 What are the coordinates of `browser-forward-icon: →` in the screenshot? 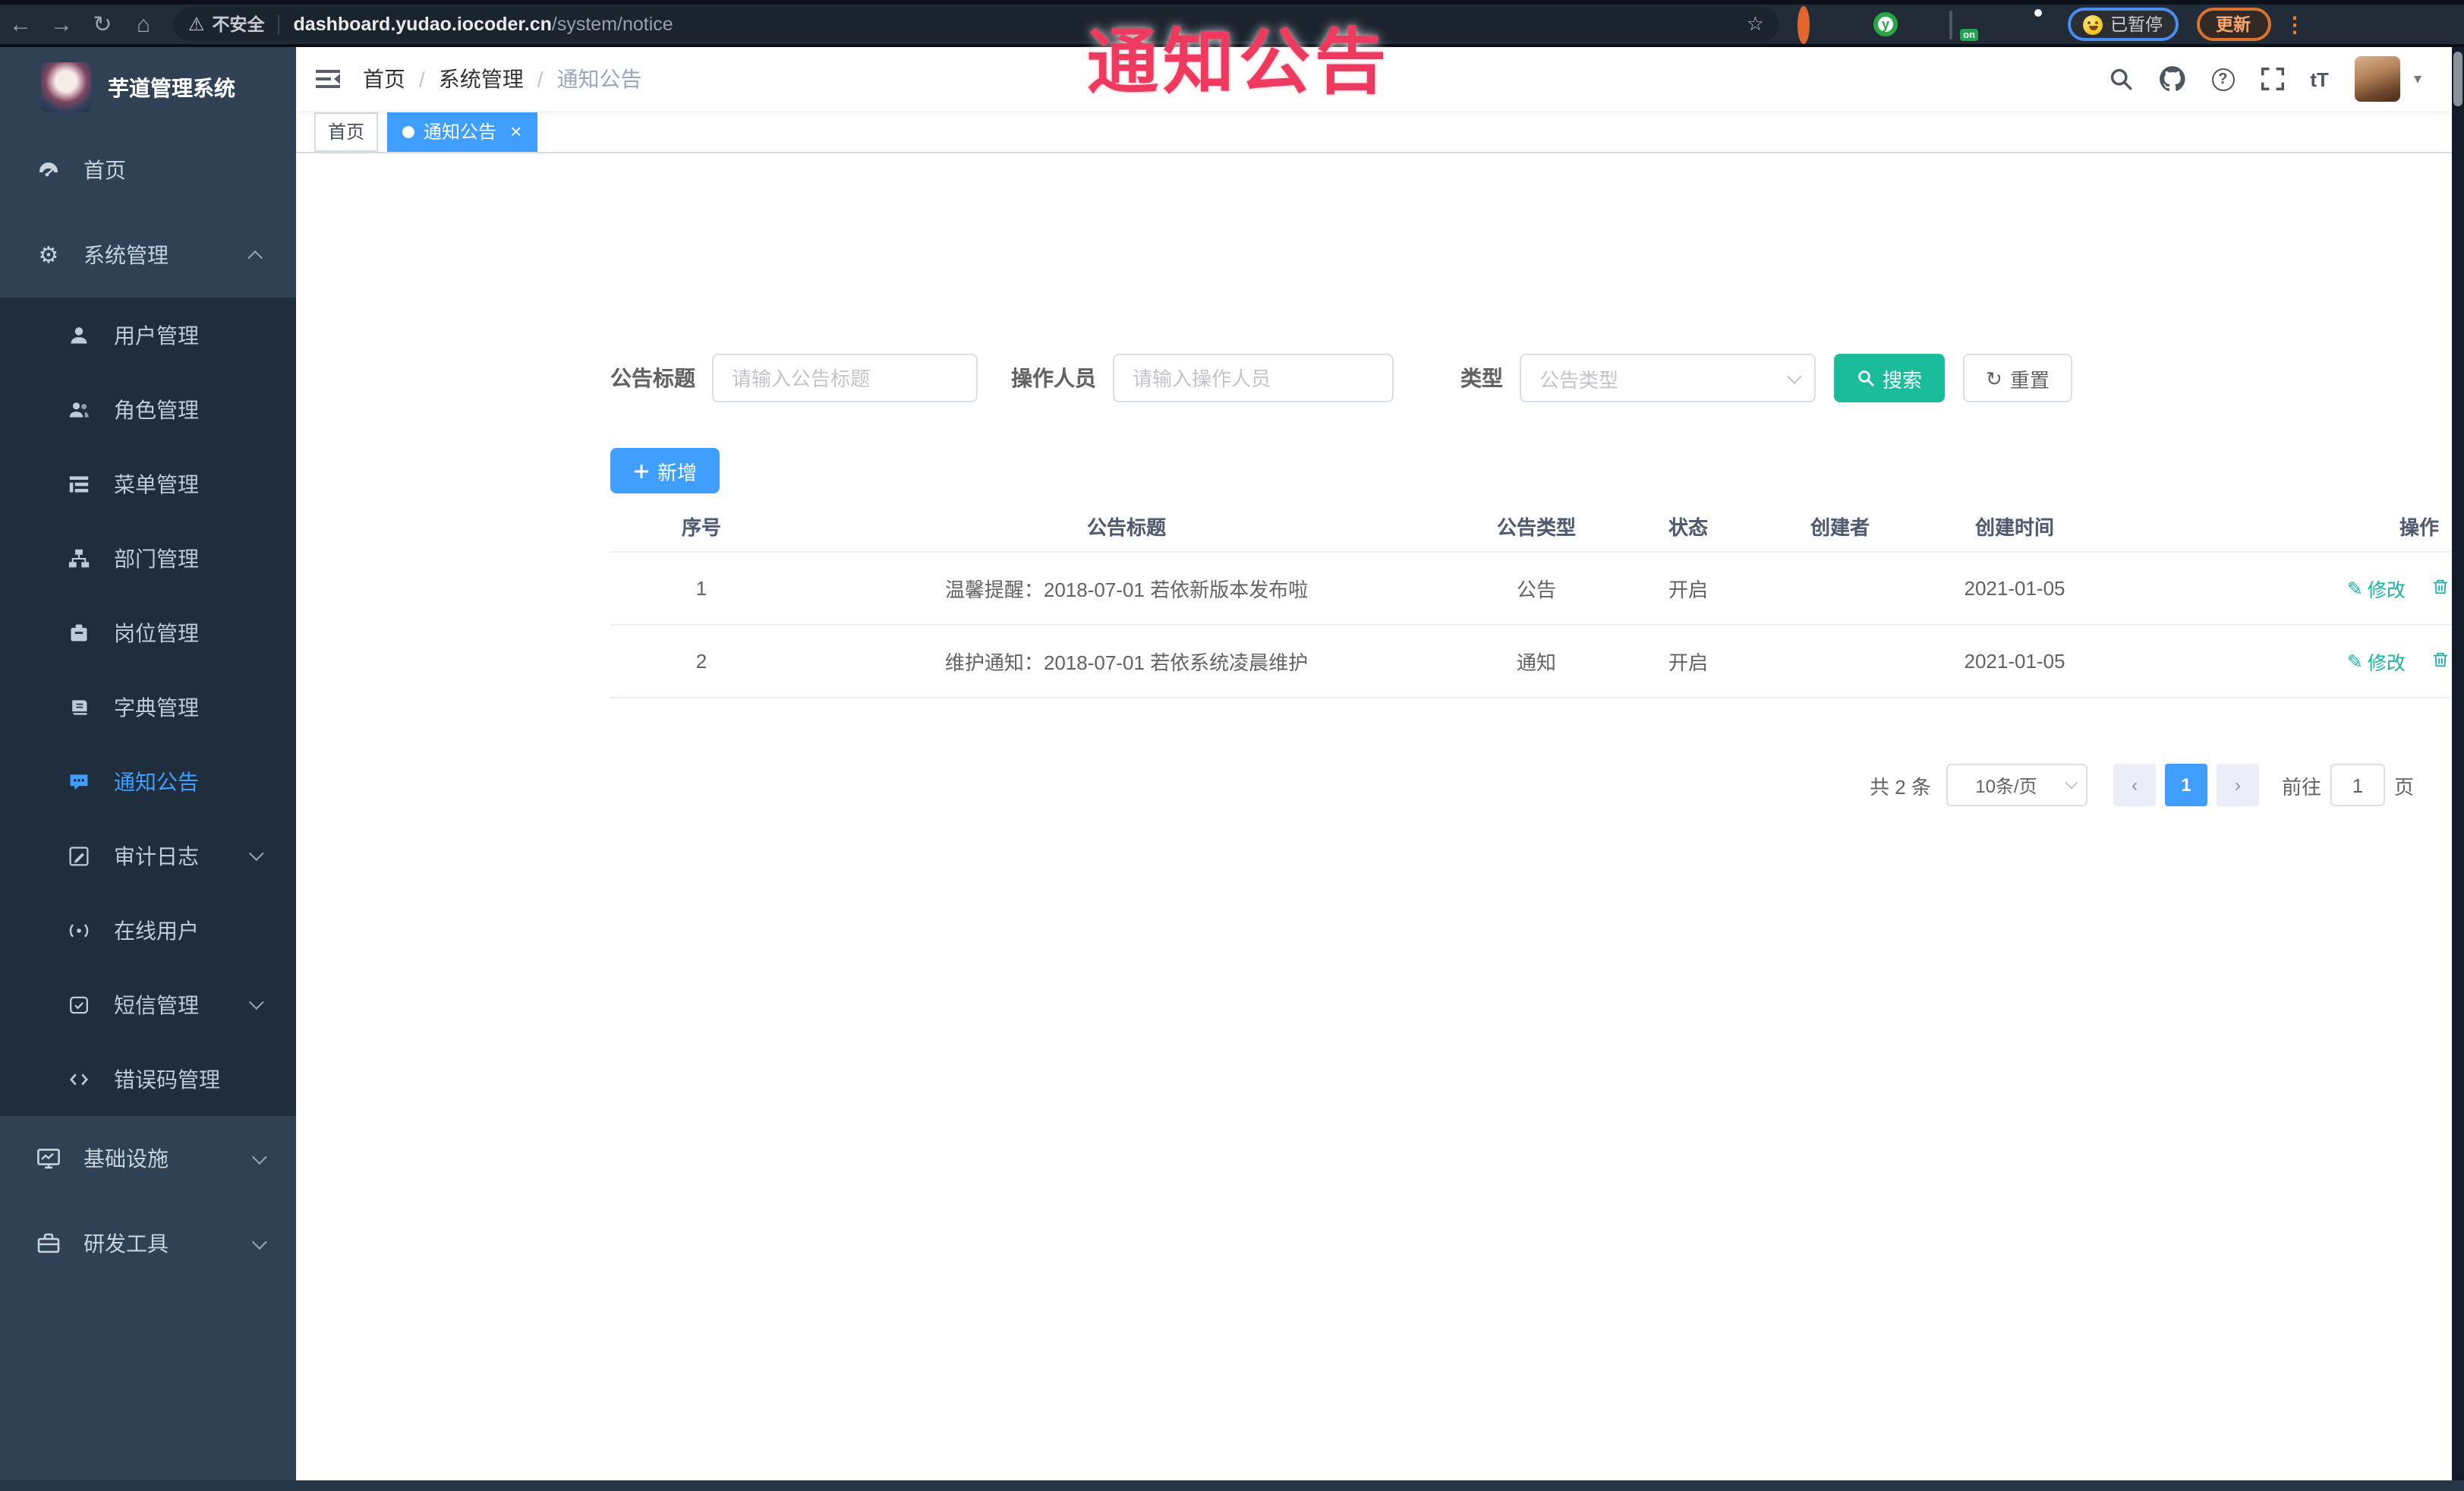 It's located at (61, 24).